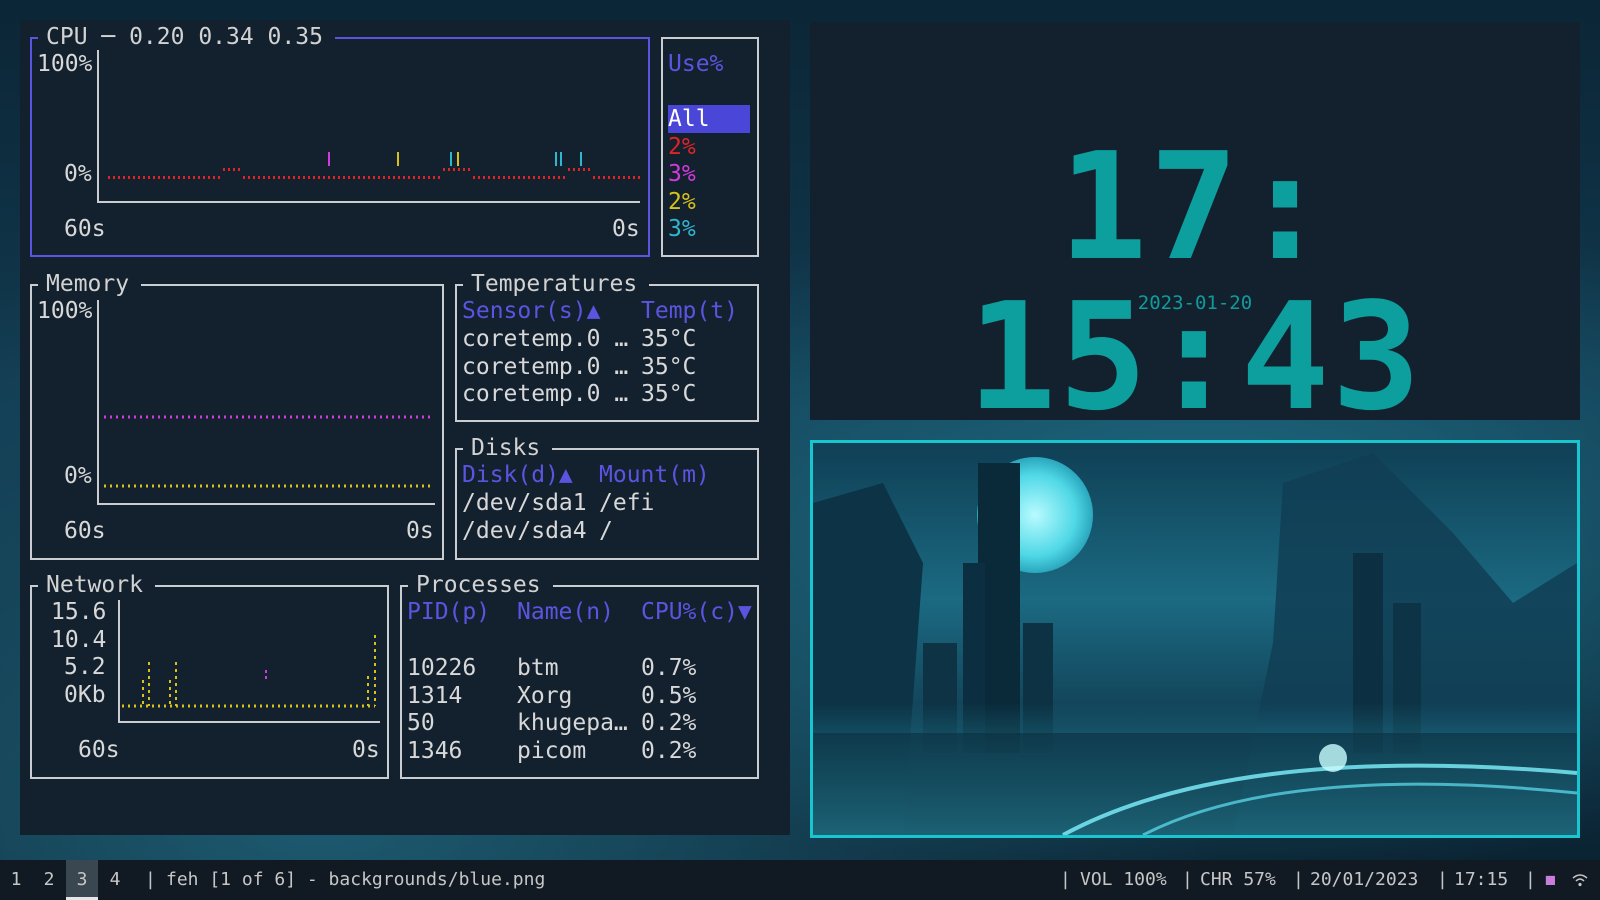  What do you see at coordinates (448, 612) in the screenshot?
I see `processes-col-pid: PID(p)` at bounding box center [448, 612].